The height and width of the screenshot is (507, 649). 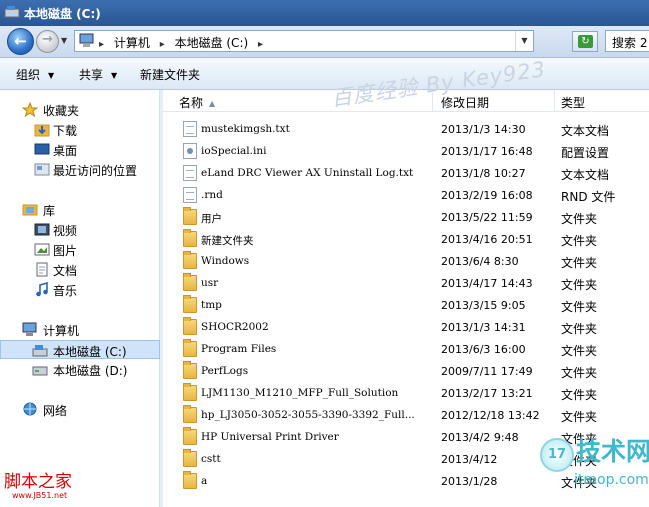 I want to click on nav-music: 音乐, so click(x=80, y=289).